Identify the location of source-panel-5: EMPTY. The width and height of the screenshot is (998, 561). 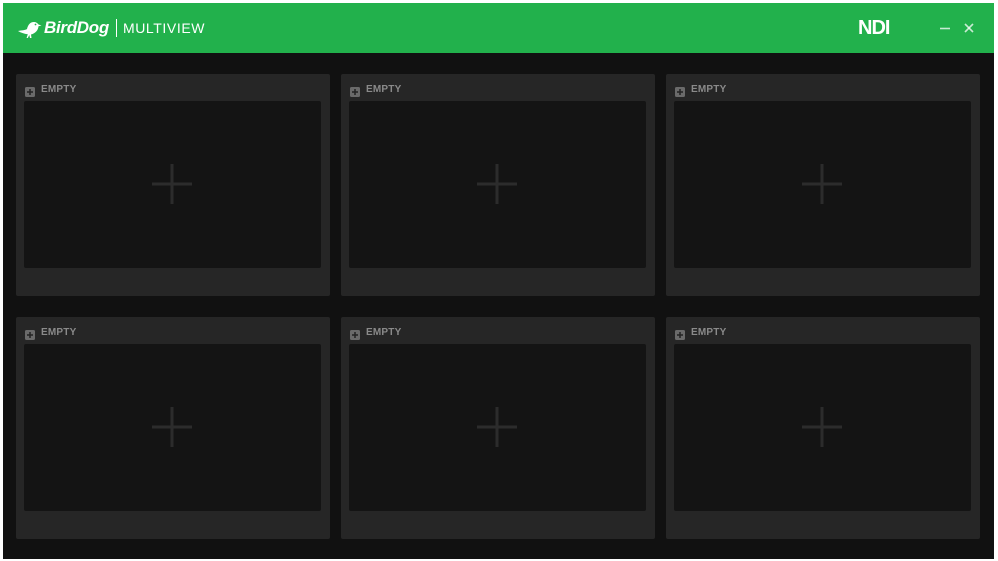
(498, 428).